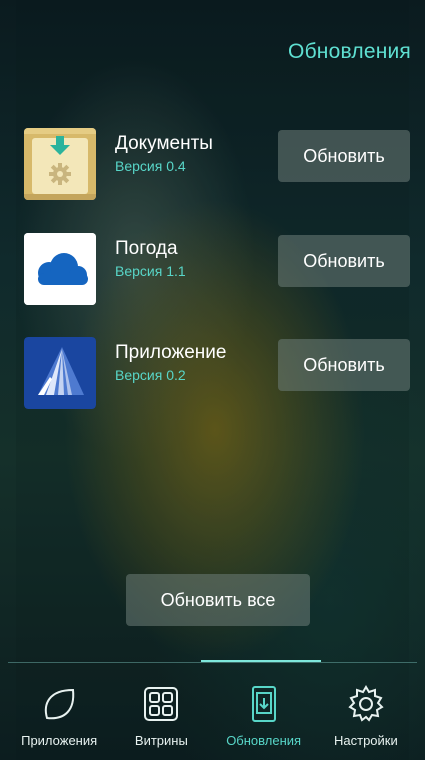 Image resolution: width=425 pixels, height=760 pixels. I want to click on update-button-documents: Обновить, so click(344, 156).